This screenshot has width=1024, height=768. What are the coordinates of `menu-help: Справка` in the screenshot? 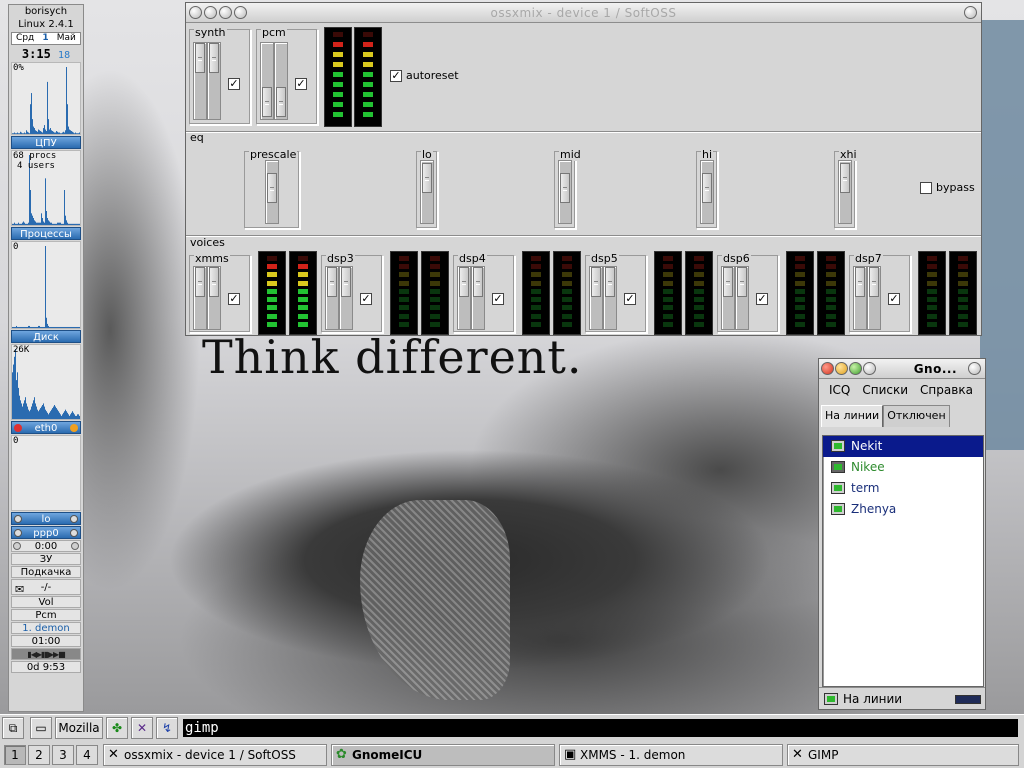 It's located at (946, 390).